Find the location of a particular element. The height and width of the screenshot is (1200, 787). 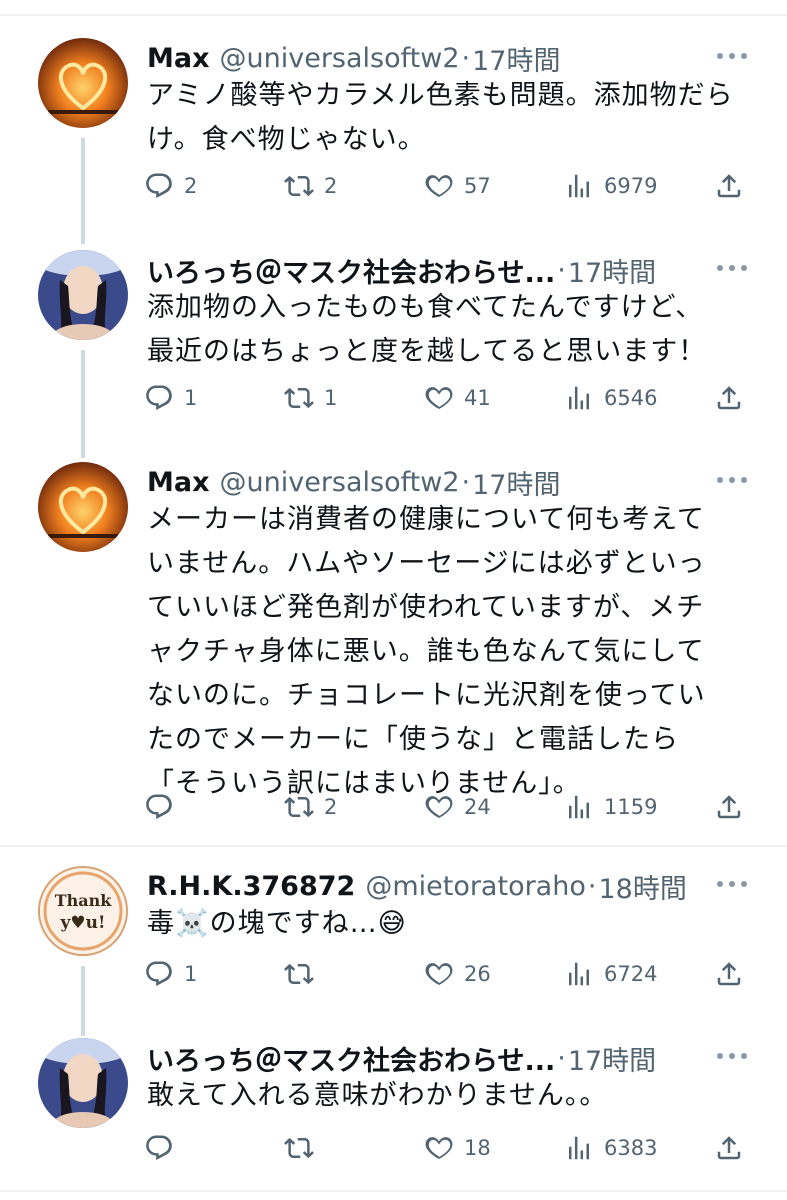

like-count: 57 is located at coordinates (477, 186).